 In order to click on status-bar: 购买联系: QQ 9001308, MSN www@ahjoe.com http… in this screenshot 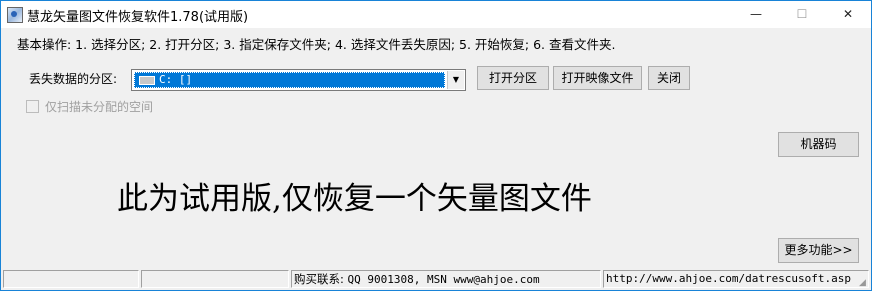, I will do `click(436, 279)`.